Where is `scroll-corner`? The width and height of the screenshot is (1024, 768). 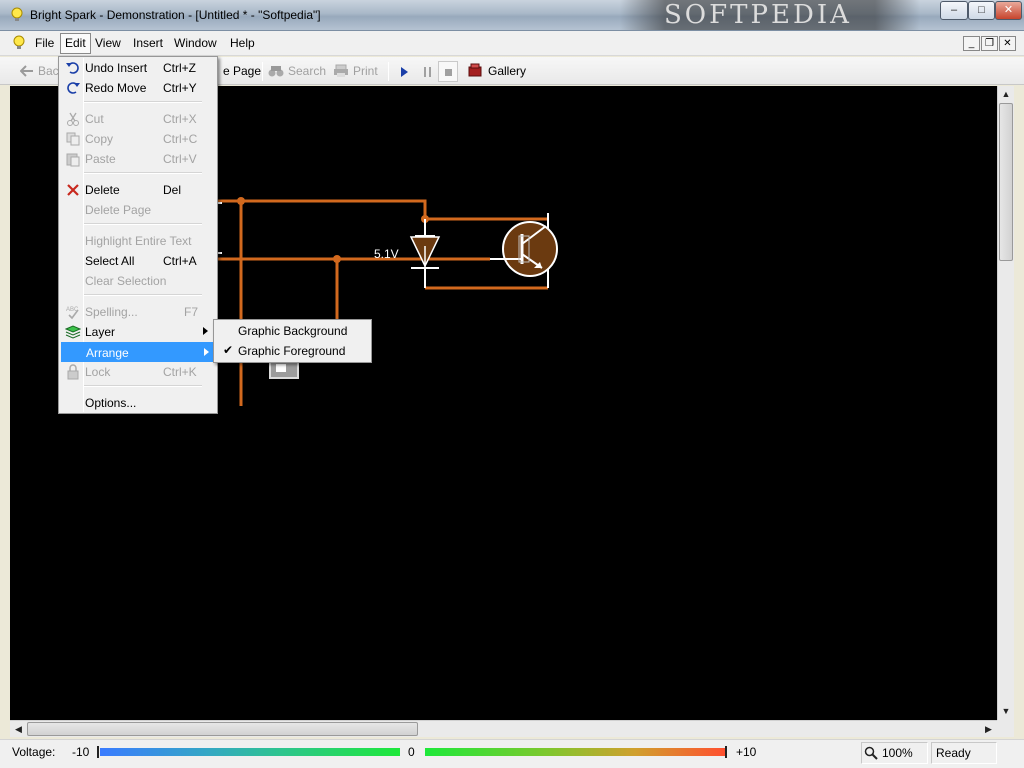
scroll-corner is located at coordinates (1005, 728).